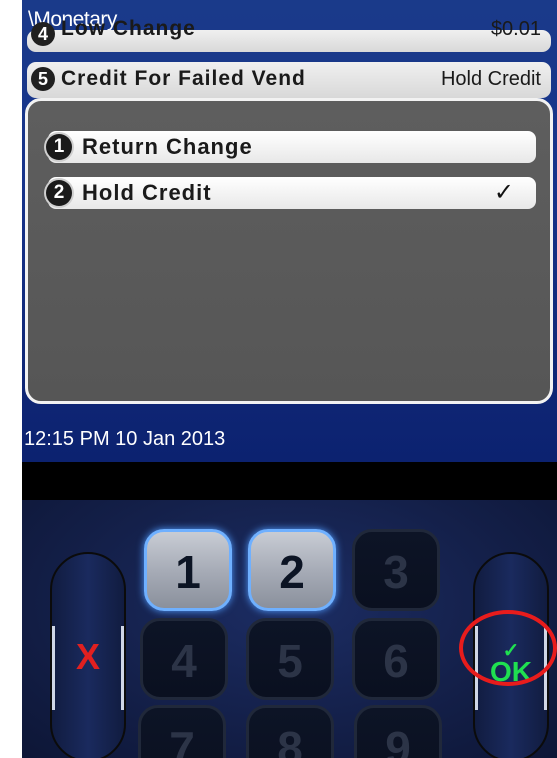 The image size is (557, 758). Describe the element at coordinates (125, 439) in the screenshot. I see `status-datetime: 12:15 PM 10 Jan 2013` at that location.